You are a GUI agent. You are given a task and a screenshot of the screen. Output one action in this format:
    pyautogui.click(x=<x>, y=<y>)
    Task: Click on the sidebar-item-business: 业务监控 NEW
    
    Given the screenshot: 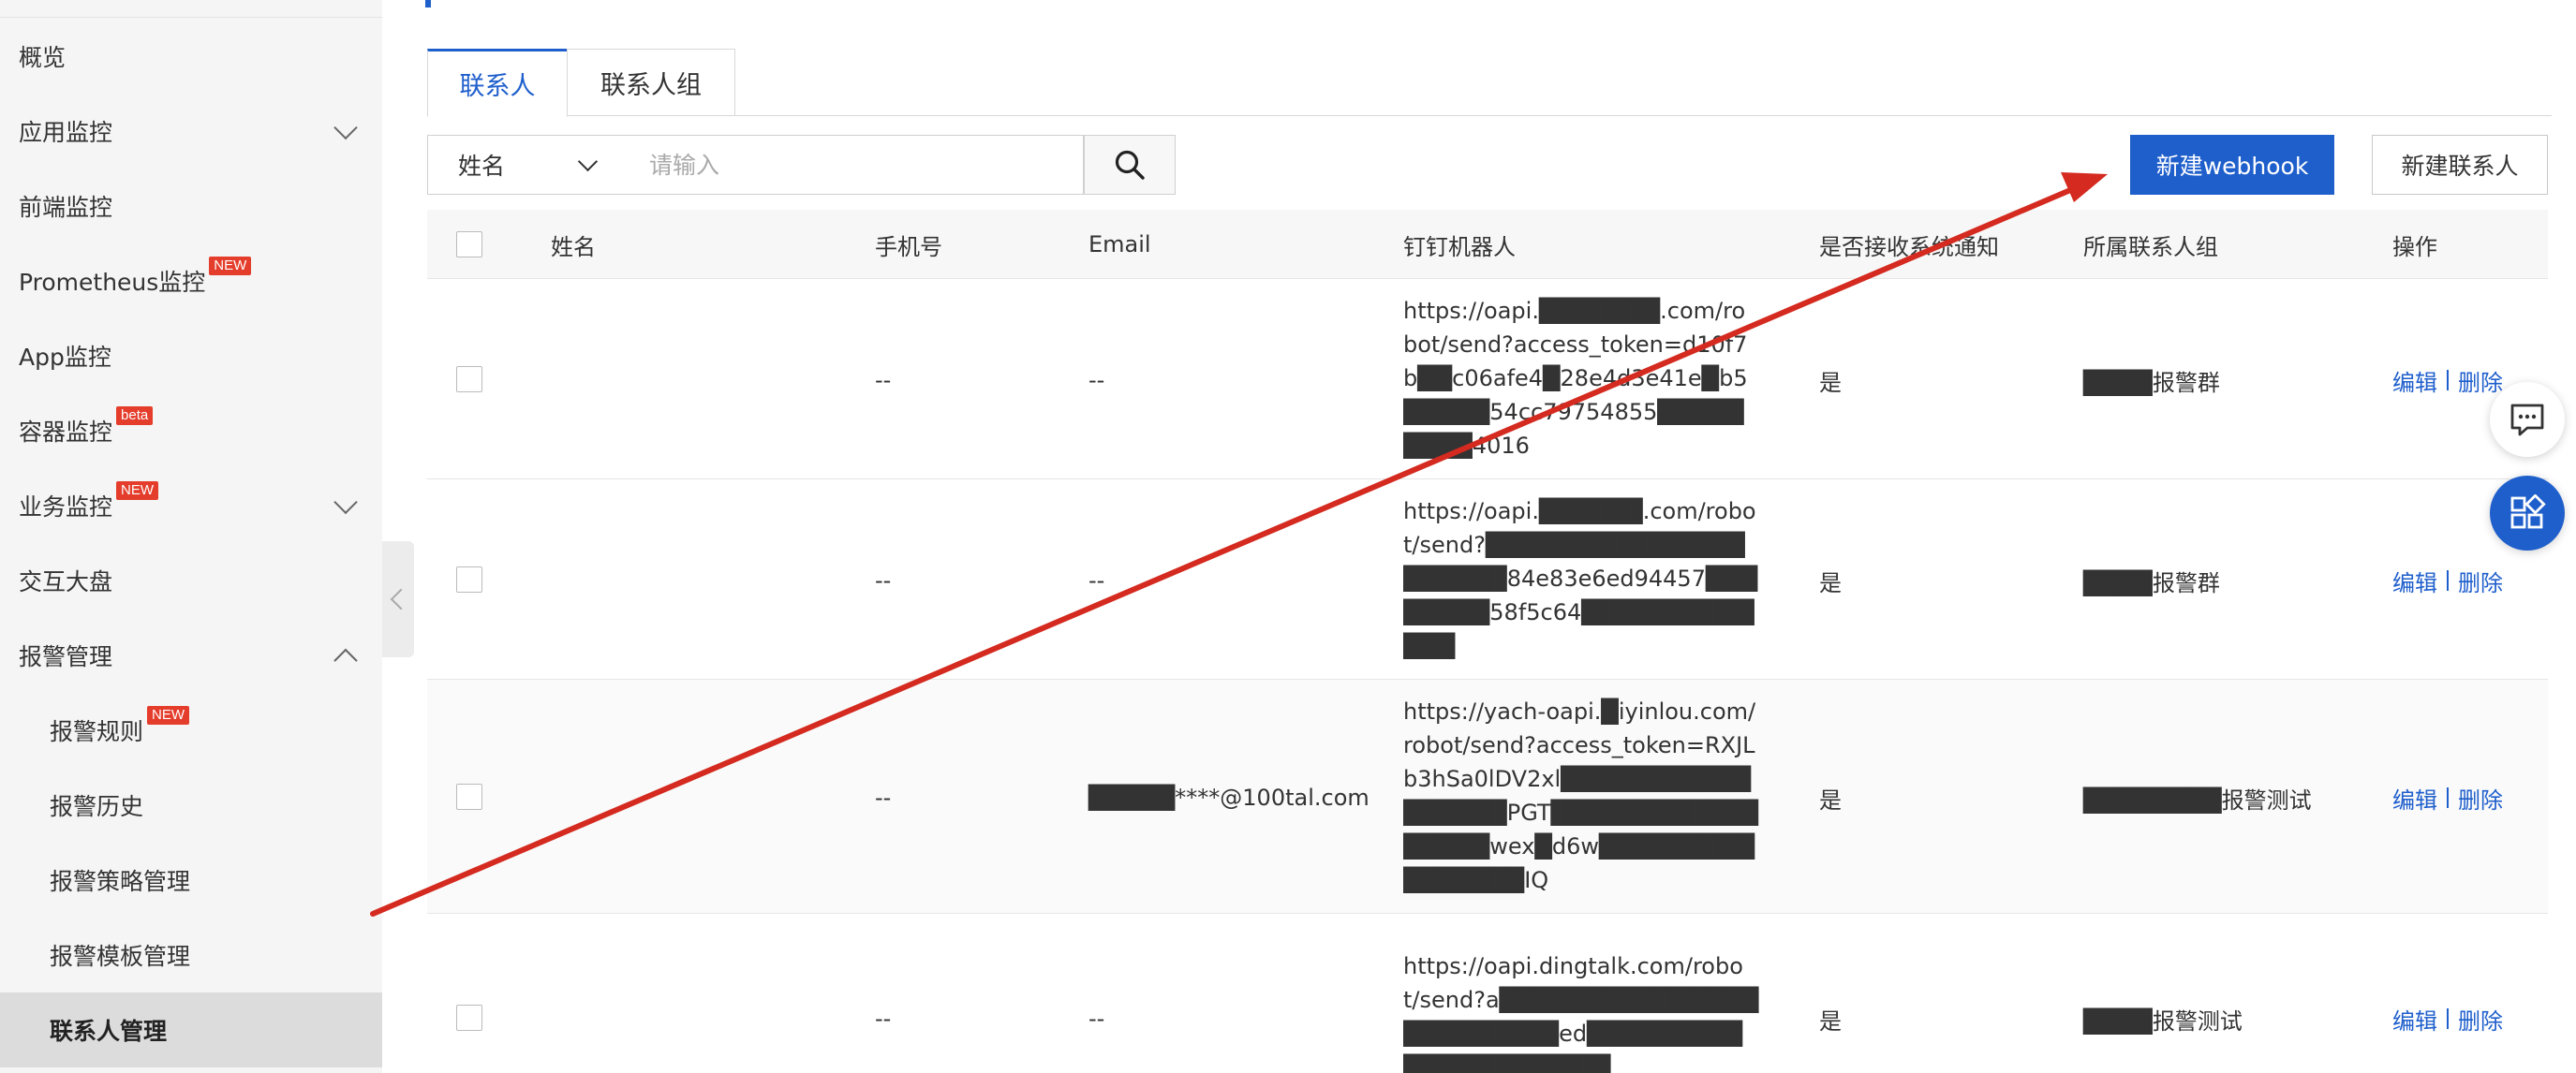 What is the action you would take?
    pyautogui.click(x=191, y=505)
    